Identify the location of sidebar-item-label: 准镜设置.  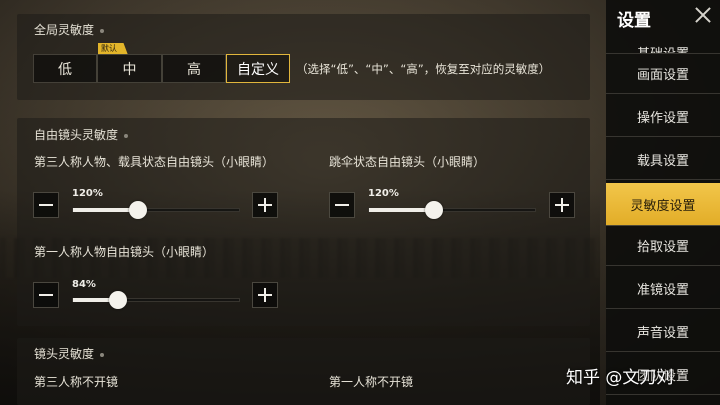
(662, 290).